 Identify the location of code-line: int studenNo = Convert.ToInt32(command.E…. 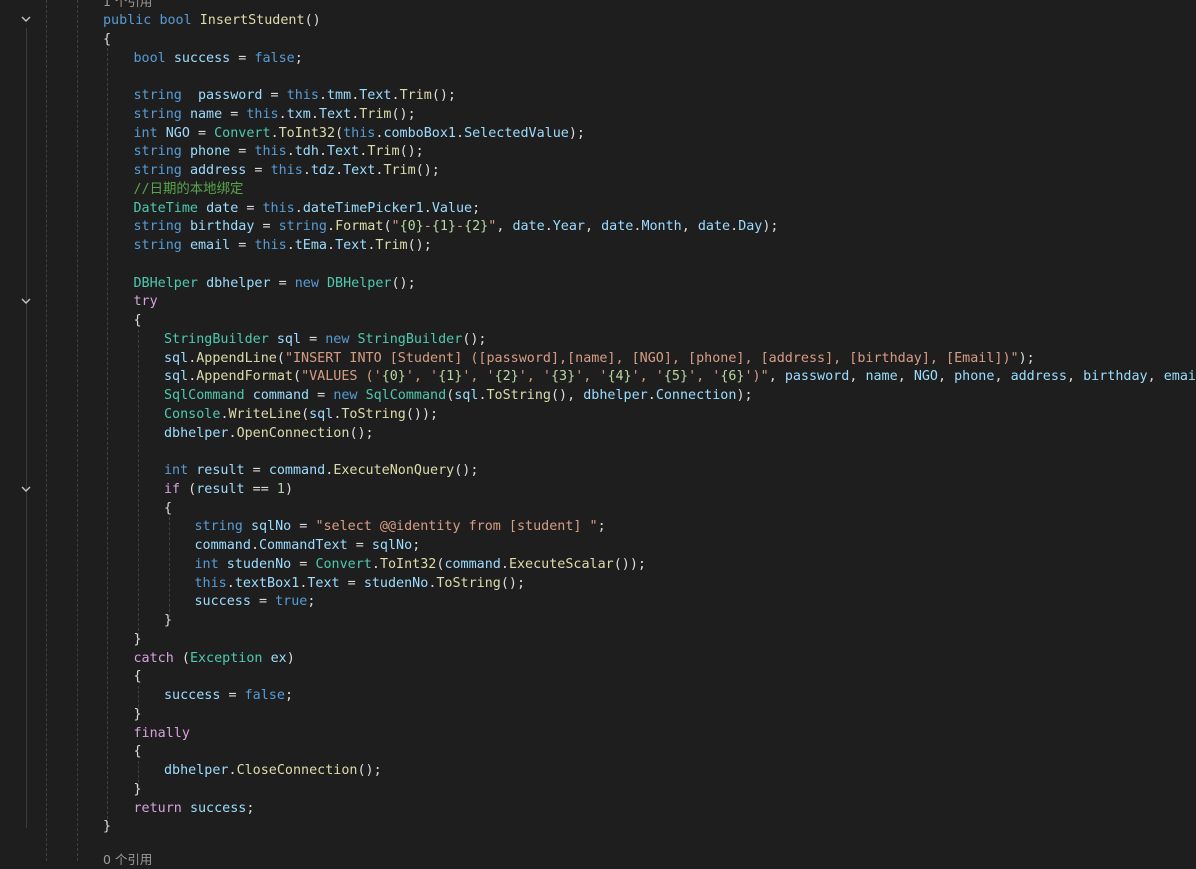
(421, 564).